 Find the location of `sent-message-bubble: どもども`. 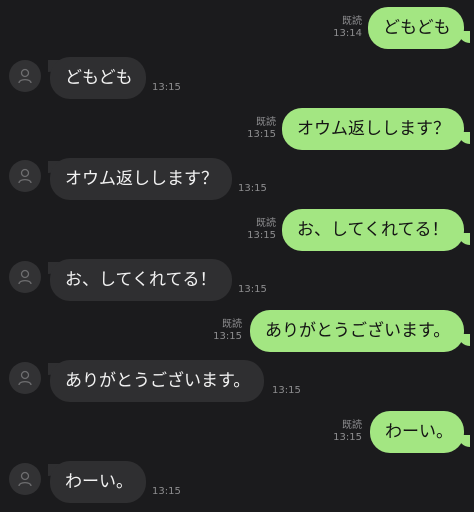

sent-message-bubble: どもども is located at coordinates (416, 28).